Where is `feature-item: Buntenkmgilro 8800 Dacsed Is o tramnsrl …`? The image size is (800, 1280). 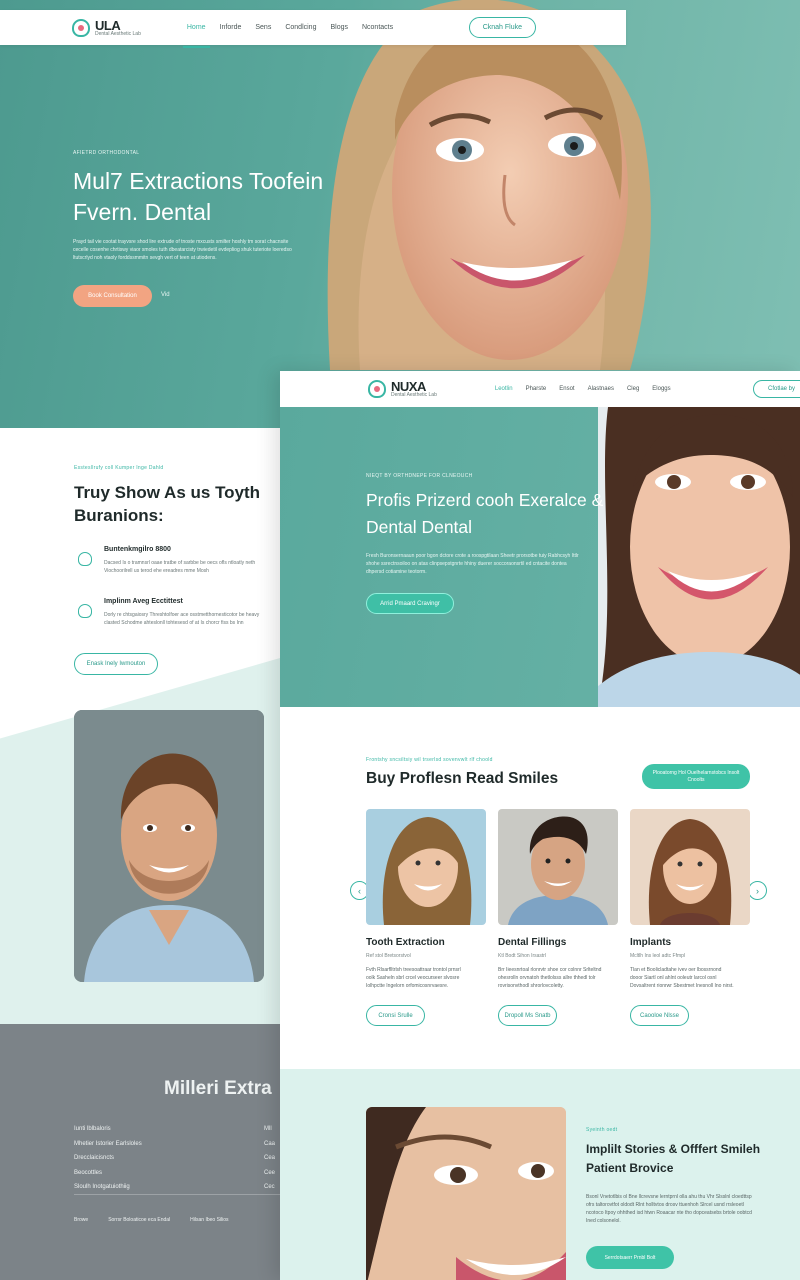
feature-item: Buntenkmgilro 8800 Dacsed Is o tramnsrl … is located at coordinates (173, 560).